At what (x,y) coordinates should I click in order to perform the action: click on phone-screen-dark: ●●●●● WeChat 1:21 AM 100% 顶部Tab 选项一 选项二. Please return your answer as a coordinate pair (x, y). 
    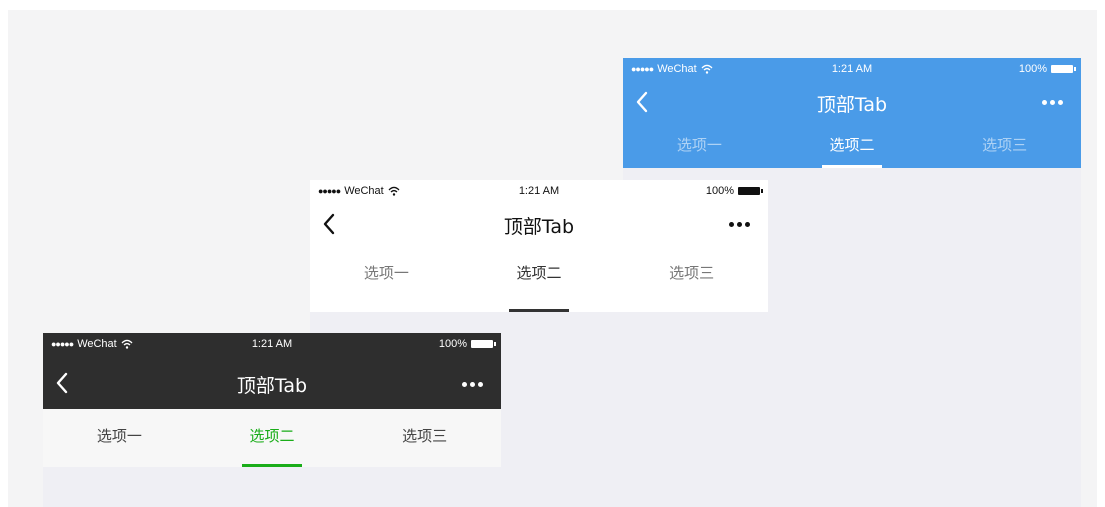
    Looking at the image, I should click on (272, 420).